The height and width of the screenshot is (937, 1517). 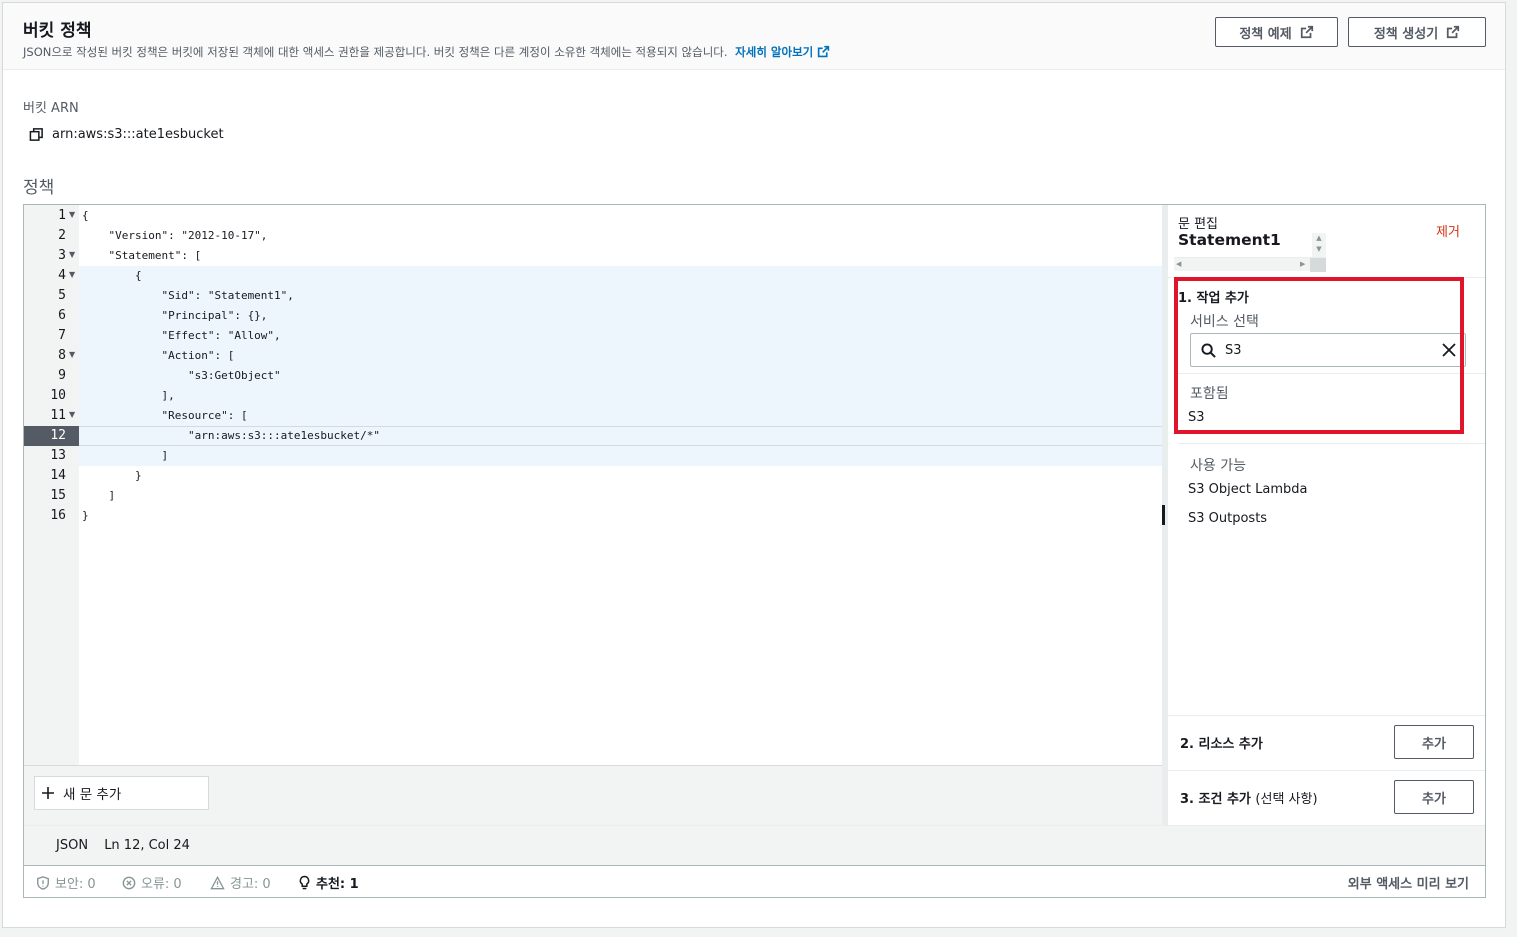 I want to click on issues-bar: 보안: 0 오류: 0 경고: 0 추천: 1 외부 액세스 미리 보기, so click(x=754, y=881).